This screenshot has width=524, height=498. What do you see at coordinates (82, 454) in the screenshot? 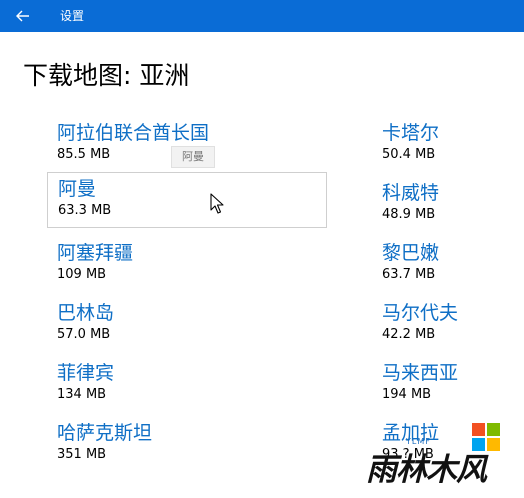
I see `region-size: 351 MB` at bounding box center [82, 454].